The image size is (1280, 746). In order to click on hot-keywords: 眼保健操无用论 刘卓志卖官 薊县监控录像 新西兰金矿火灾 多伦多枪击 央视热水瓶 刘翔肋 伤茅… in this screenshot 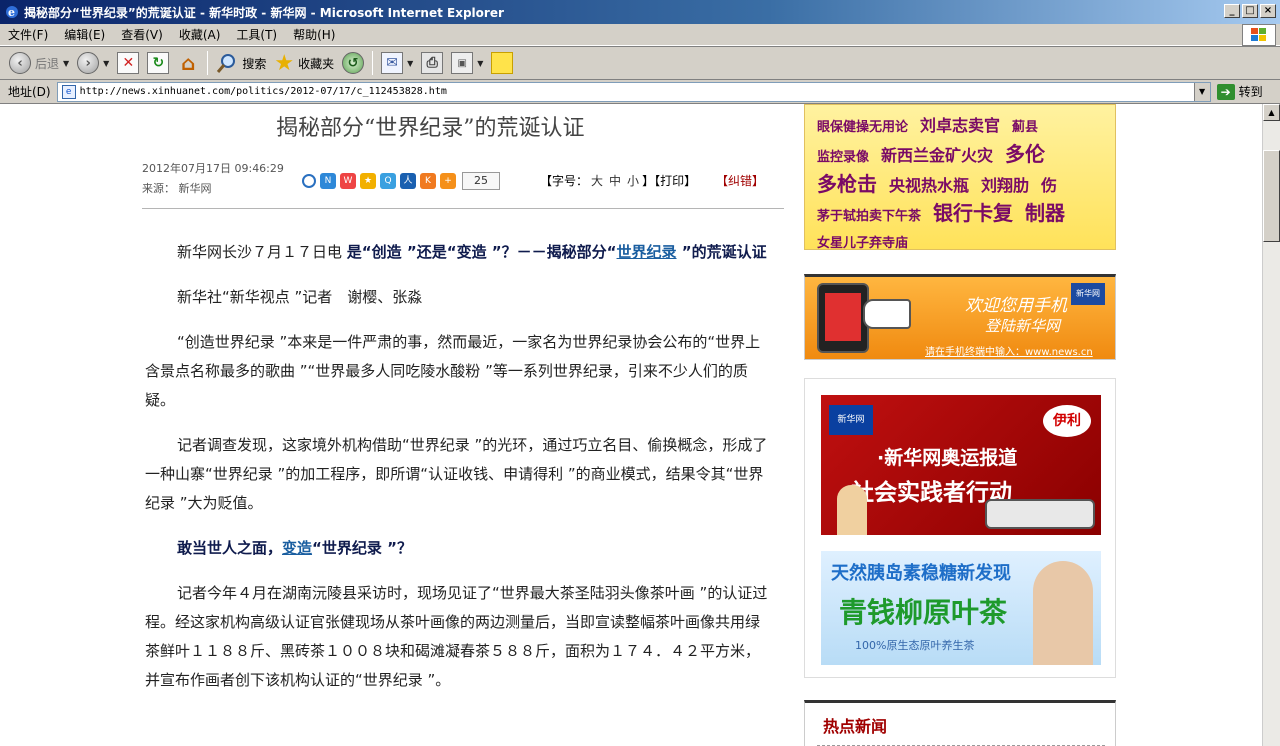, I will do `click(960, 177)`.